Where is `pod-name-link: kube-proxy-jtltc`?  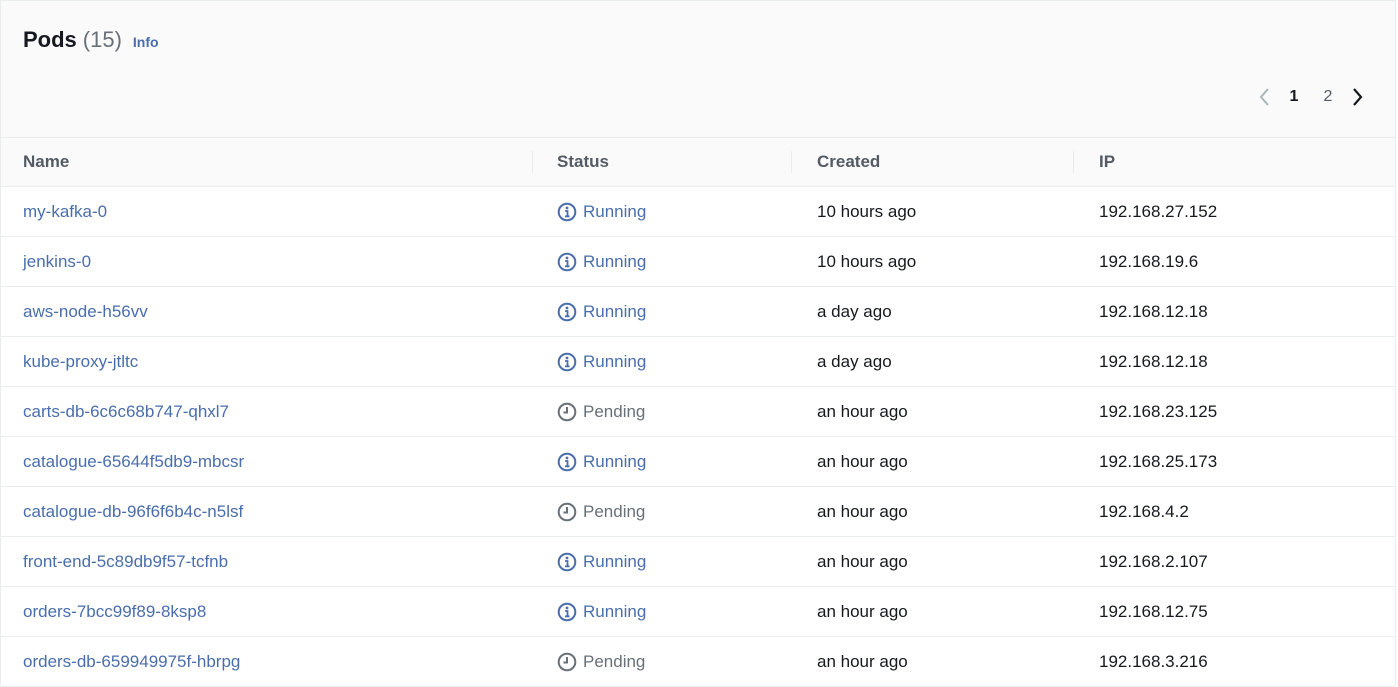 pod-name-link: kube-proxy-jtltc is located at coordinates (80, 361).